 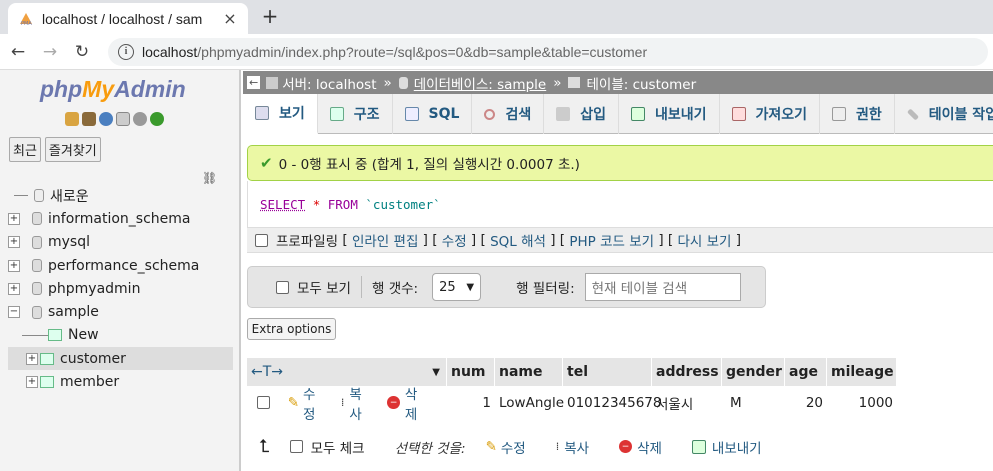 I want to click on tree-item-new-table: New, so click(x=120, y=335).